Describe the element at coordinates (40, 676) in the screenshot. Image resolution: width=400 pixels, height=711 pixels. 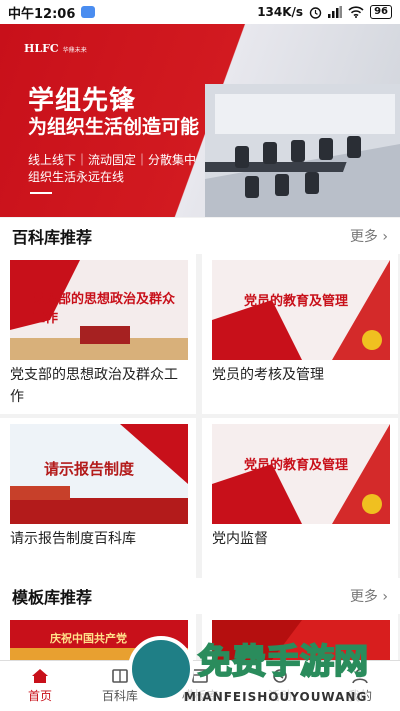
I see `home-icon` at that location.